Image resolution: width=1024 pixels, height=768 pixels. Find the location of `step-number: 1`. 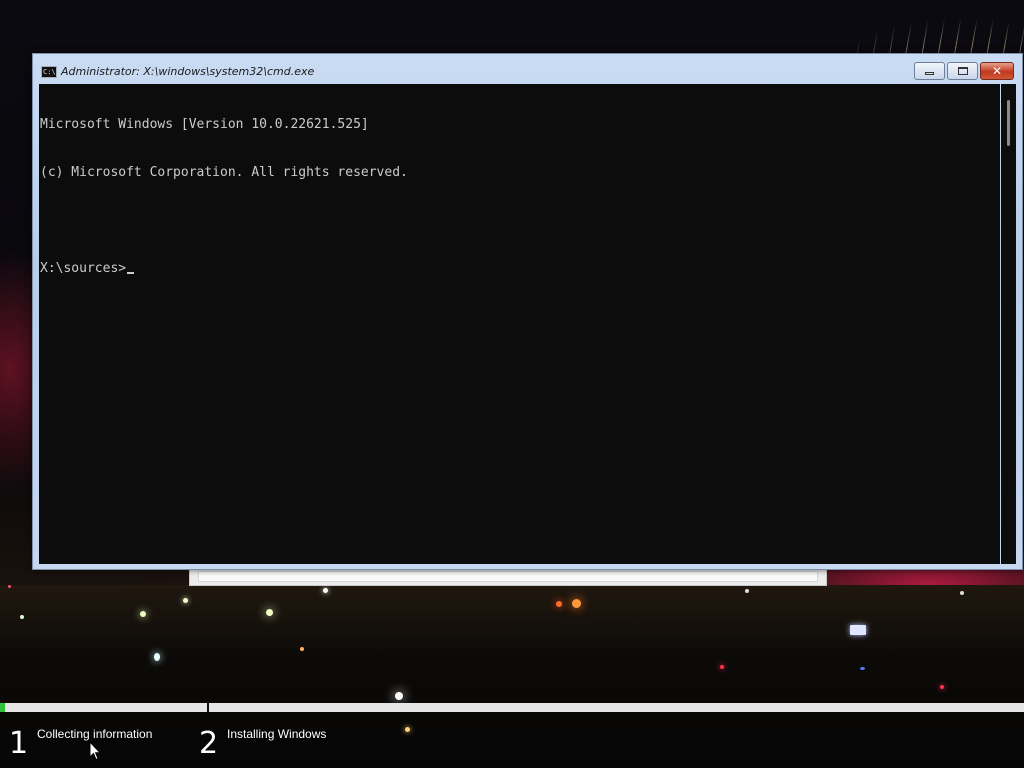

step-number: 1 is located at coordinates (19, 743).